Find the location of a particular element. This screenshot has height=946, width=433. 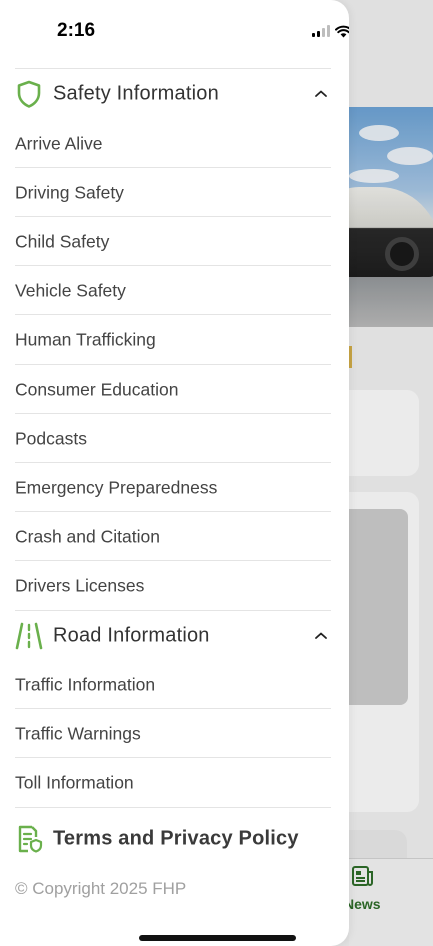

status-time: 2:16 is located at coordinates (76, 30).